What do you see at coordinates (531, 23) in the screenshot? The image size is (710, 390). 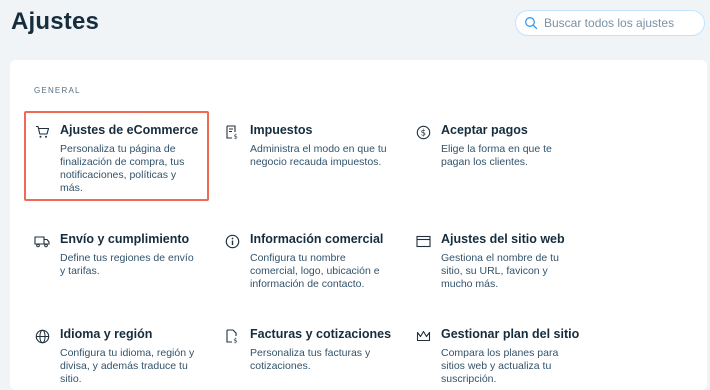 I see `search-icon` at bounding box center [531, 23].